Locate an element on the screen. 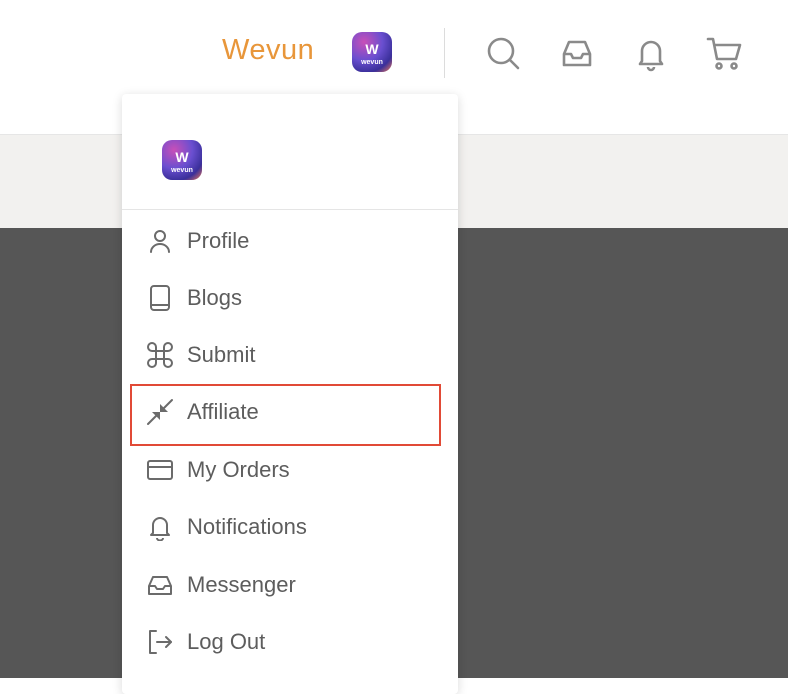 This screenshot has height=694, width=788. header-avatar: W wevun is located at coordinates (372, 52).